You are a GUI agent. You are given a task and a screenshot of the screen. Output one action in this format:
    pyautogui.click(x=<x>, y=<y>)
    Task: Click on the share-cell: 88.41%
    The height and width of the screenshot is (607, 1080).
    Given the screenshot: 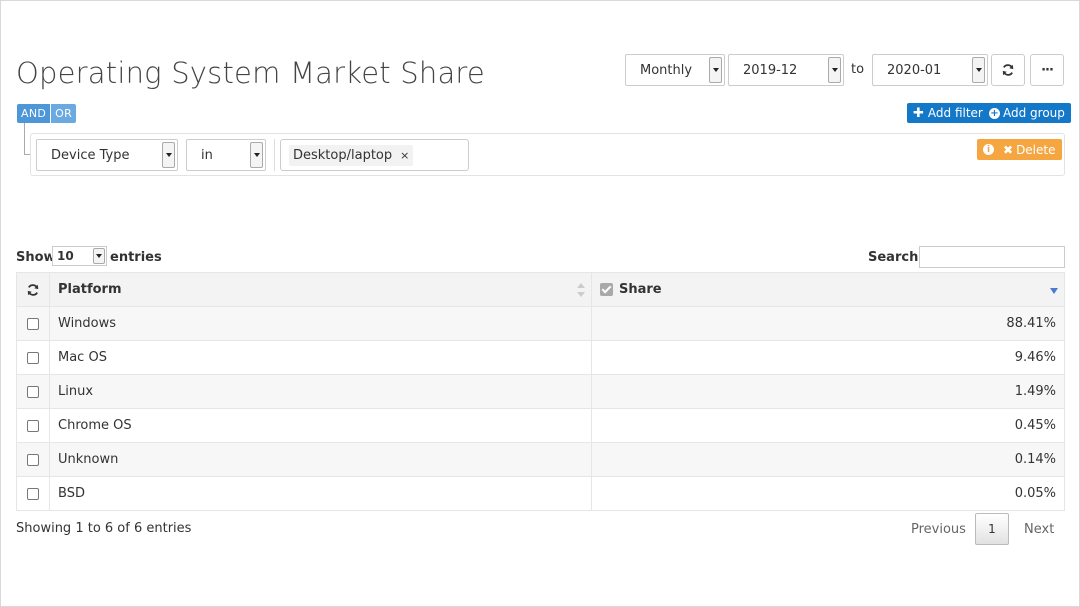 What is the action you would take?
    pyautogui.click(x=828, y=323)
    